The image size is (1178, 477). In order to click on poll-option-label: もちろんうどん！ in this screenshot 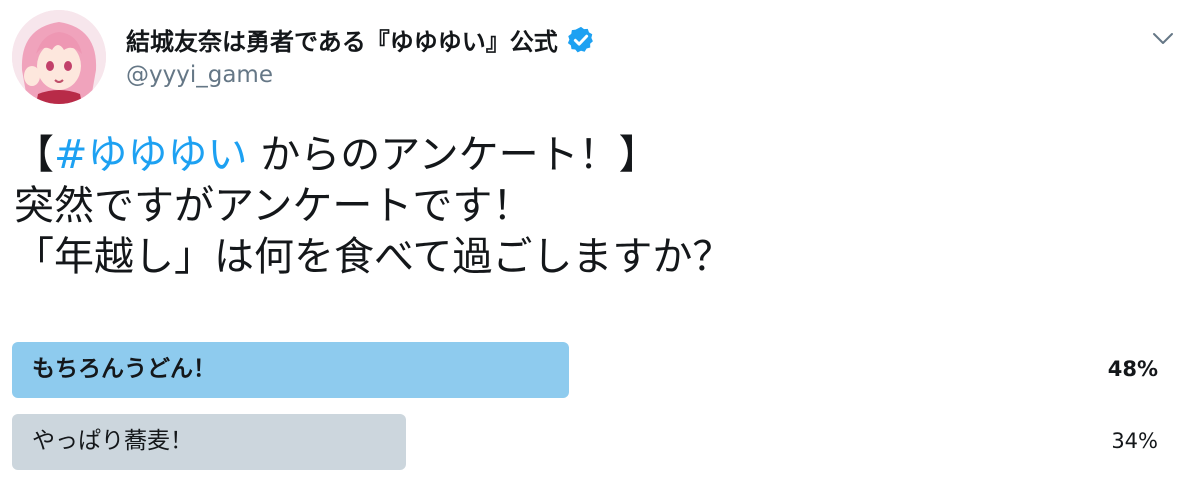, I will do `click(124, 369)`.